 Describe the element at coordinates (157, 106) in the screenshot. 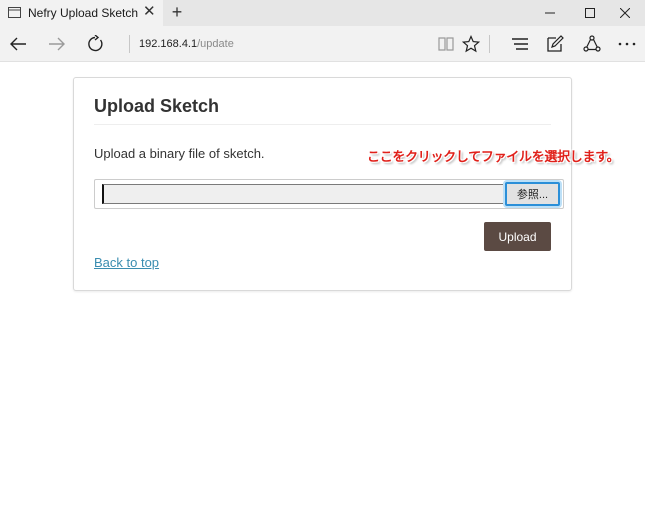

I see `page-title: Upload Sketch` at that location.